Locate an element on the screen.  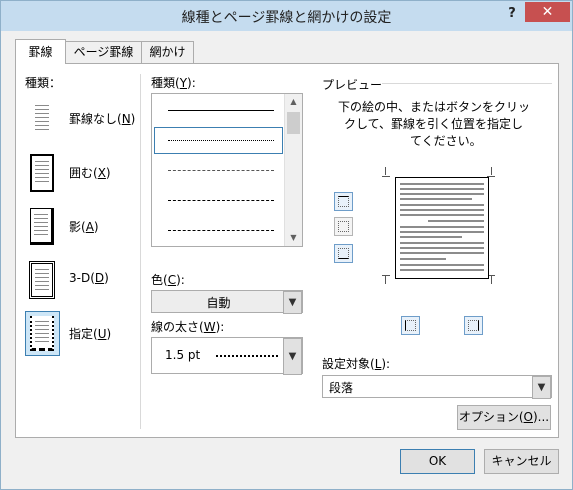
title-bar: 線種とページ罫線と網かけの設定 ? ✕ is located at coordinates (286, 16).